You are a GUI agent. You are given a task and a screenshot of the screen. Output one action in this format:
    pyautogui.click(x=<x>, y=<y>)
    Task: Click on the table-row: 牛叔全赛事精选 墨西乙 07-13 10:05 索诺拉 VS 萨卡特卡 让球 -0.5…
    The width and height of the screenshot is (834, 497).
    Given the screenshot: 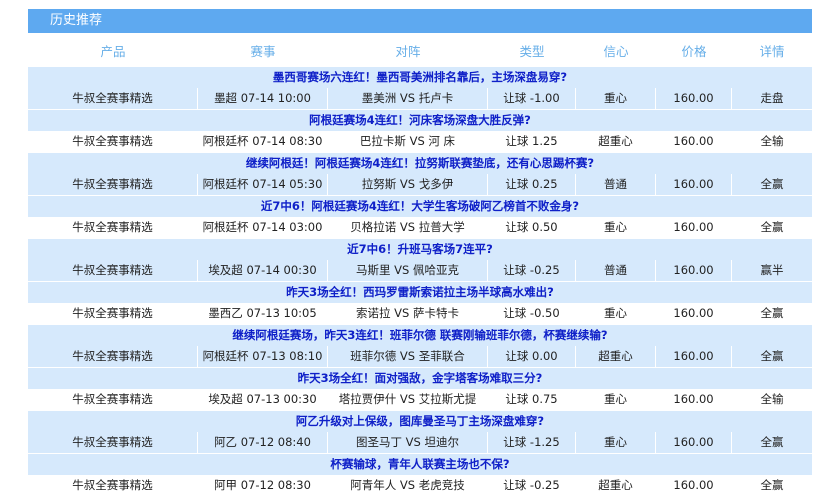 What is the action you would take?
    pyautogui.click(x=420, y=314)
    